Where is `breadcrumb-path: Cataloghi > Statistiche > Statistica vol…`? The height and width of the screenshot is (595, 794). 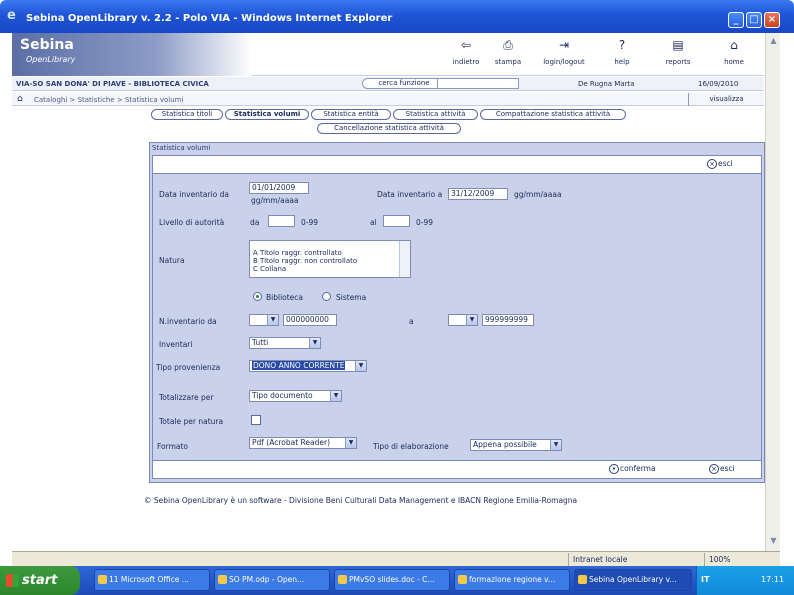
breadcrumb-path: Cataloghi > Statistiche > Statistica vol… is located at coordinates (108, 100).